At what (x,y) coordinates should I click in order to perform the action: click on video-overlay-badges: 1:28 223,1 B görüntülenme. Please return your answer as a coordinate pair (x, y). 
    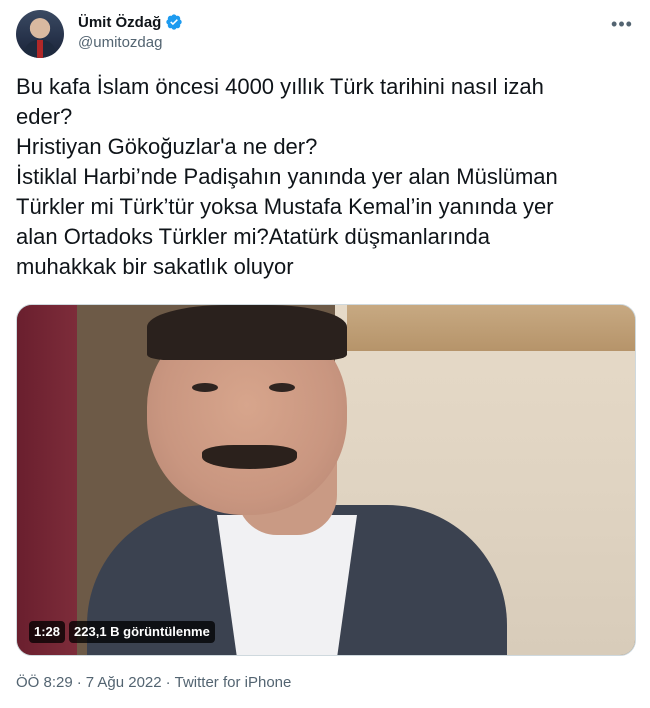
    Looking at the image, I should click on (122, 632).